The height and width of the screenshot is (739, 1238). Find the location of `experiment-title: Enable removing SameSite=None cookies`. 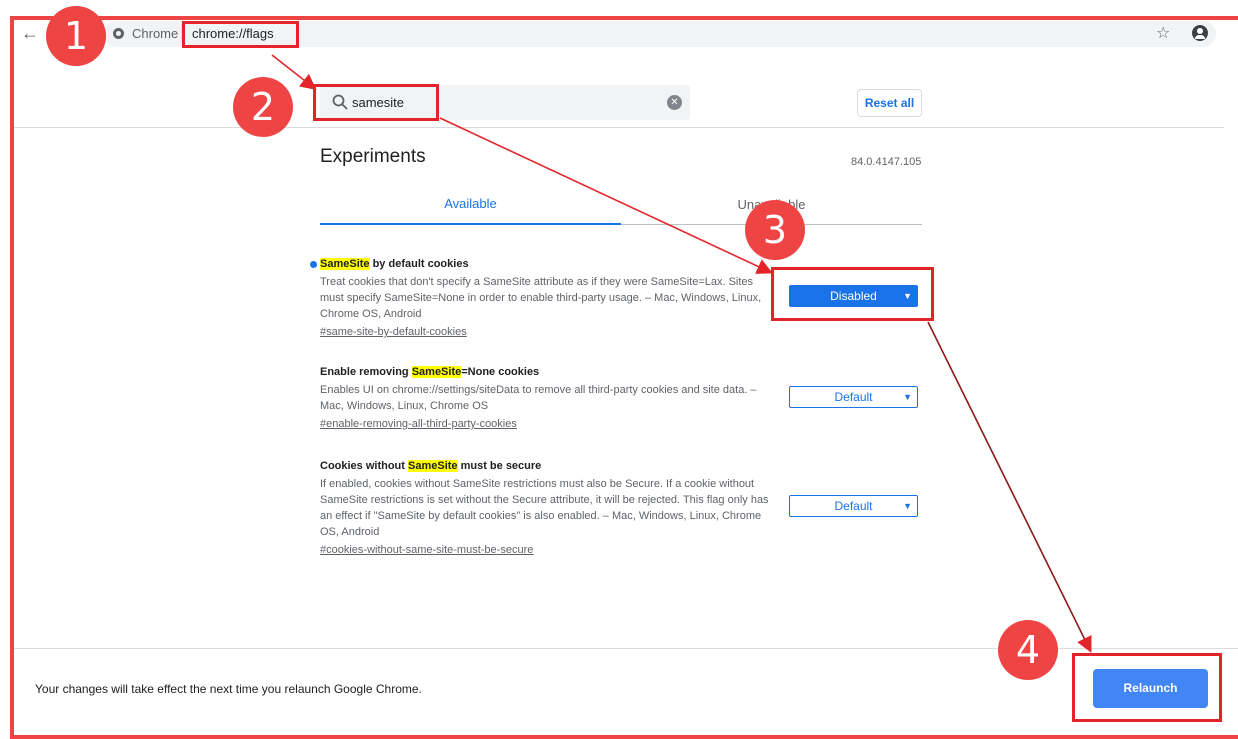

experiment-title: Enable removing SameSite=None cookies is located at coordinates (546, 372).